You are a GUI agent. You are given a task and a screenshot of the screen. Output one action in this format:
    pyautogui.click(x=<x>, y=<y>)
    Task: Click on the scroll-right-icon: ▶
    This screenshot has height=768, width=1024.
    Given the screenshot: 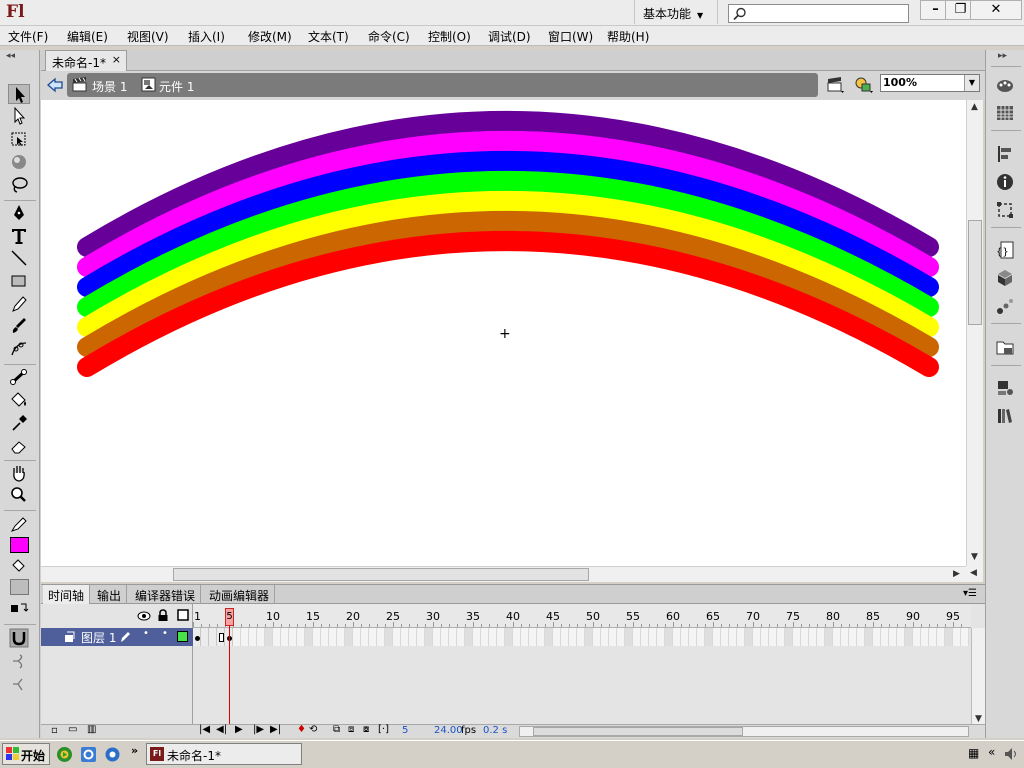 What is the action you would take?
    pyautogui.click(x=956, y=574)
    